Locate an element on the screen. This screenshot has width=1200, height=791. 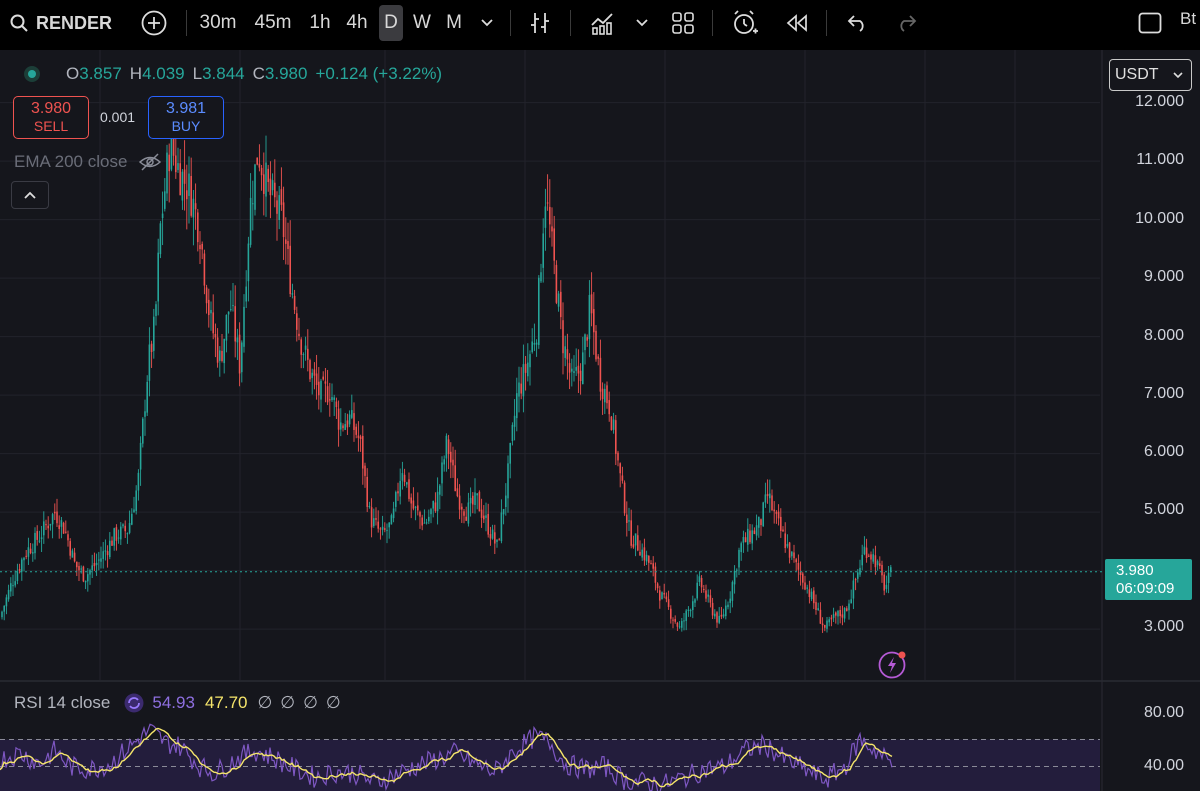
tab-timeframe-45m: 45m is located at coordinates (273, 23).